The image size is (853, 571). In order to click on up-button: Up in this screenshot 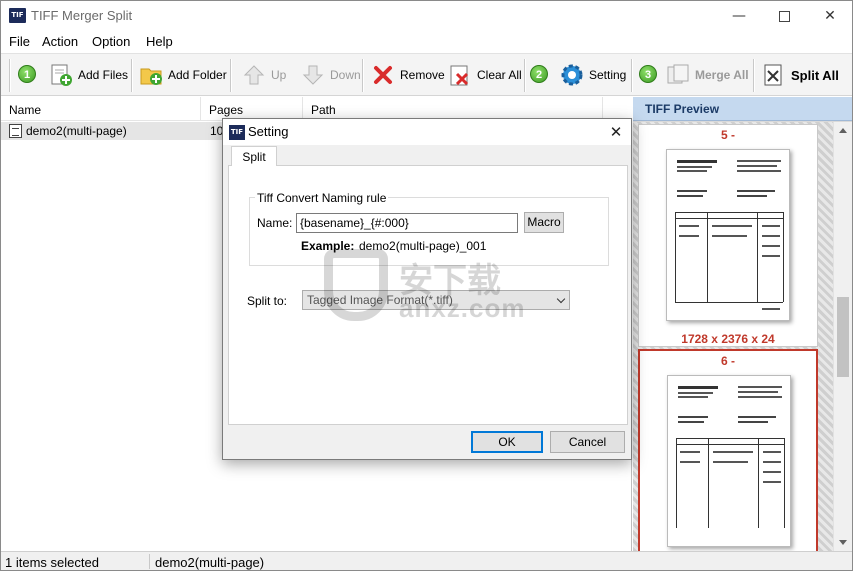, I will do `click(264, 75)`.